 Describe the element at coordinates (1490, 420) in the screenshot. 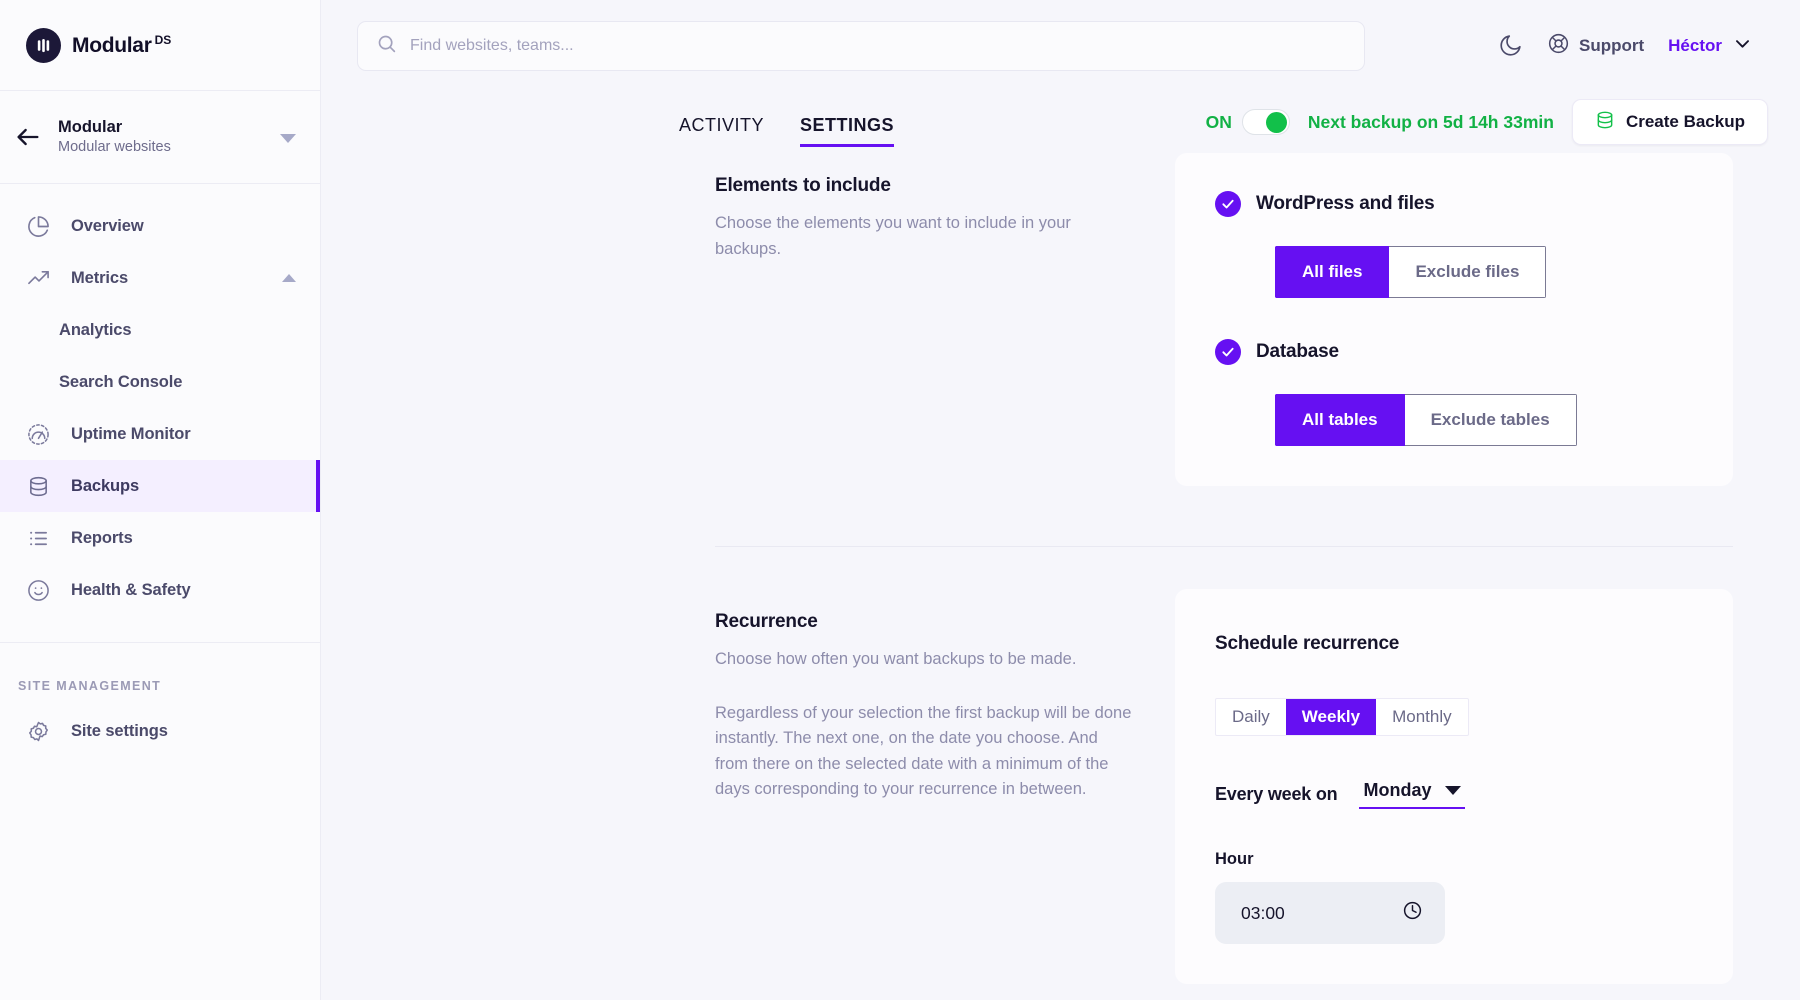

I see `exclude-tables-option: Exclude tables` at that location.